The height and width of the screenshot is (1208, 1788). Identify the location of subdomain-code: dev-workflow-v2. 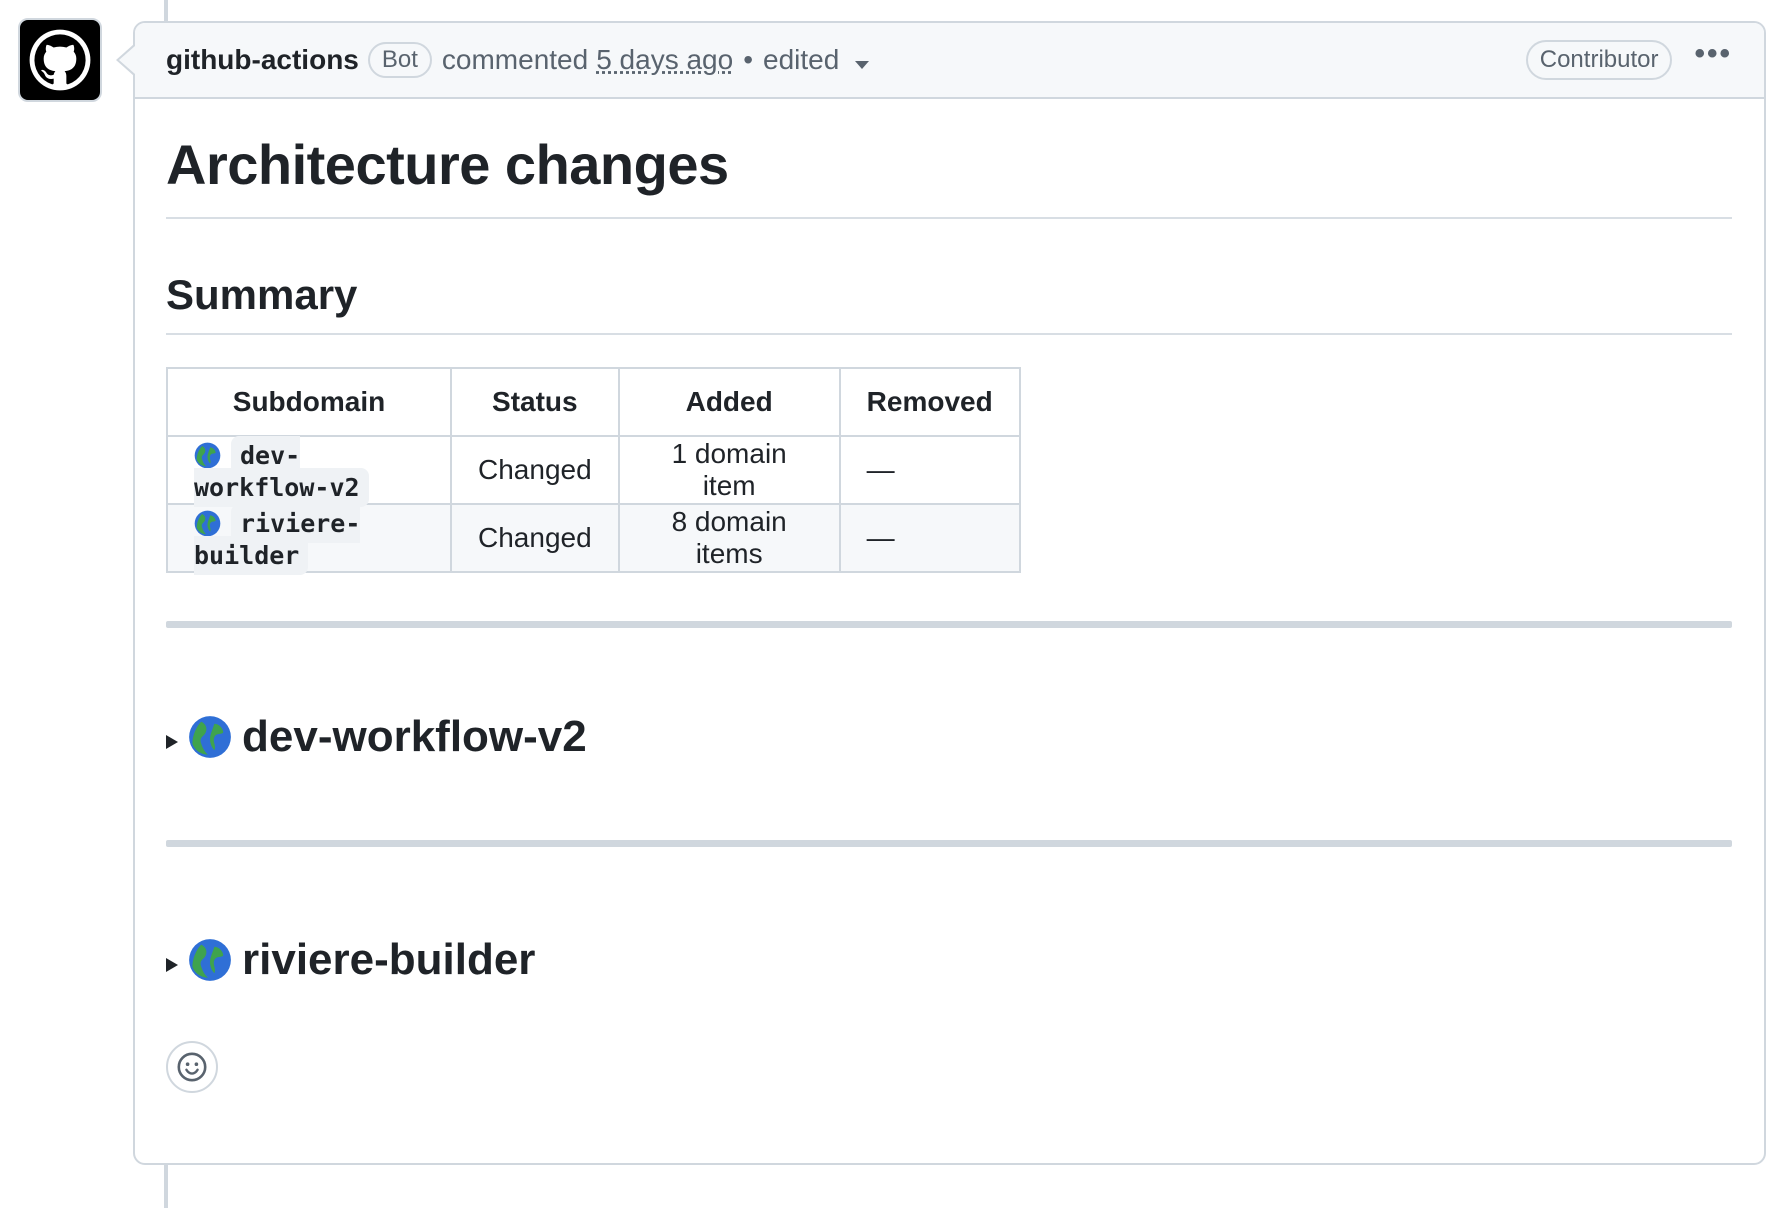
(281, 472).